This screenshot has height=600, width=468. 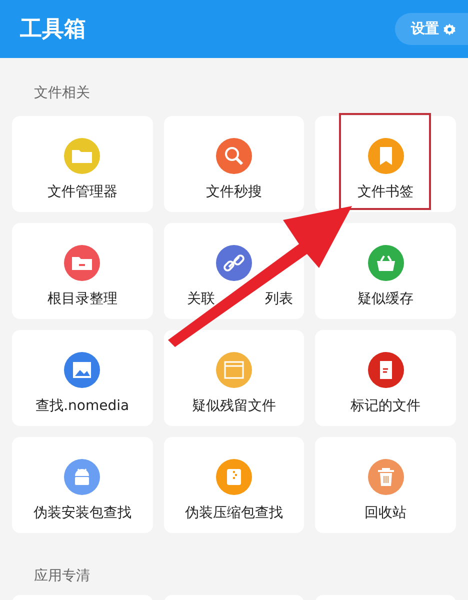 I want to click on tile-label: 回收站, so click(x=385, y=513).